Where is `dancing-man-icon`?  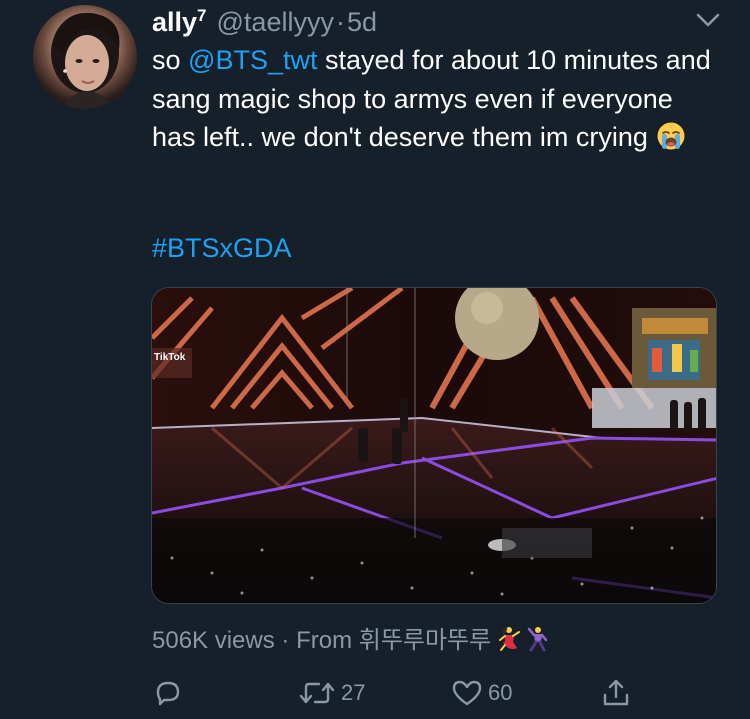 dancing-man-icon is located at coordinates (537, 639).